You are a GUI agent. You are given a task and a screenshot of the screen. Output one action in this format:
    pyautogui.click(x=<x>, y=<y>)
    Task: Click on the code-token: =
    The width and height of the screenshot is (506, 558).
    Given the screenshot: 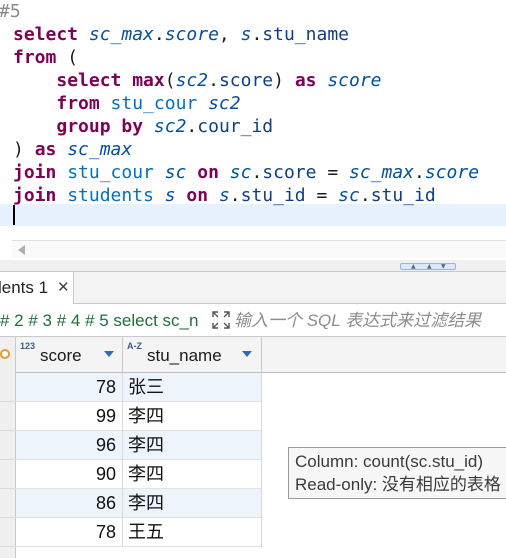 What is the action you would take?
    pyautogui.click(x=322, y=195)
    